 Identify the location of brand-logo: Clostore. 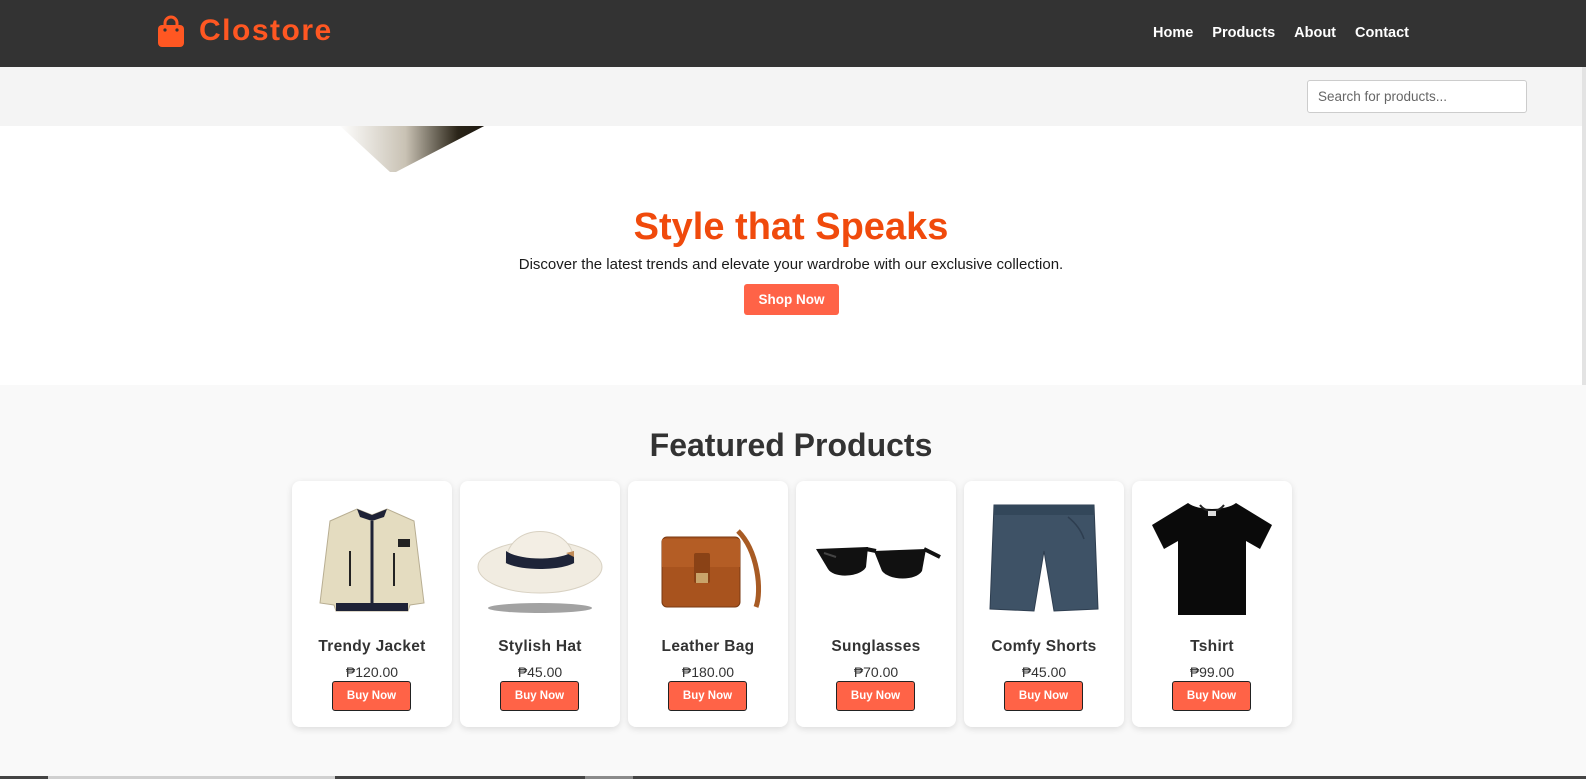
(245, 31).